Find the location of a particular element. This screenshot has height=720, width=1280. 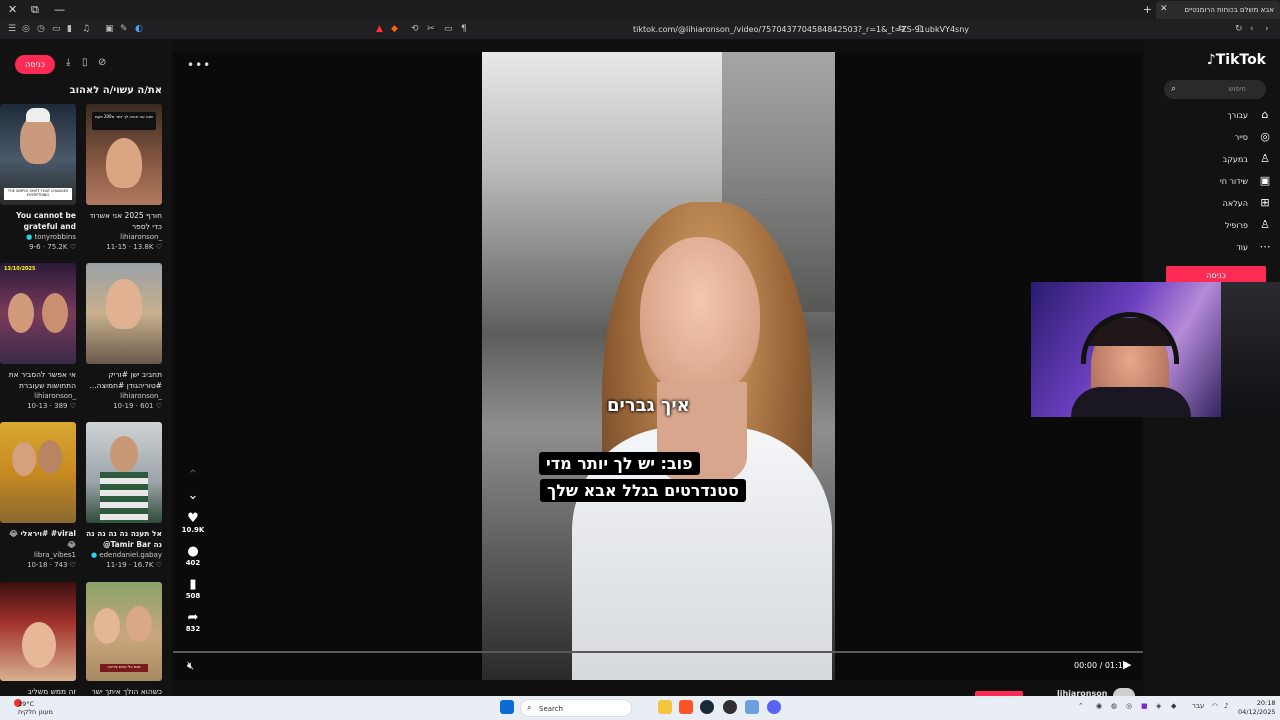

language-indicator: עבר is located at coordinates (1198, 706).